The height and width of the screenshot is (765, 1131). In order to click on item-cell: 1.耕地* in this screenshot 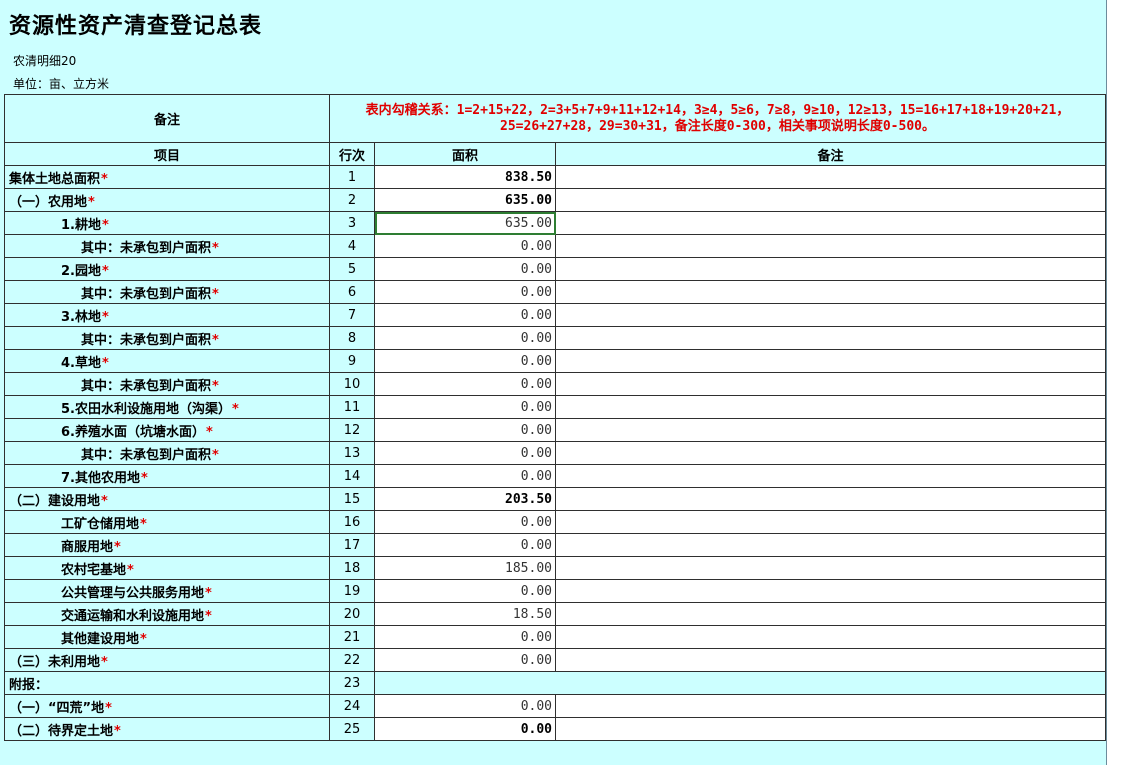, I will do `click(167, 223)`.